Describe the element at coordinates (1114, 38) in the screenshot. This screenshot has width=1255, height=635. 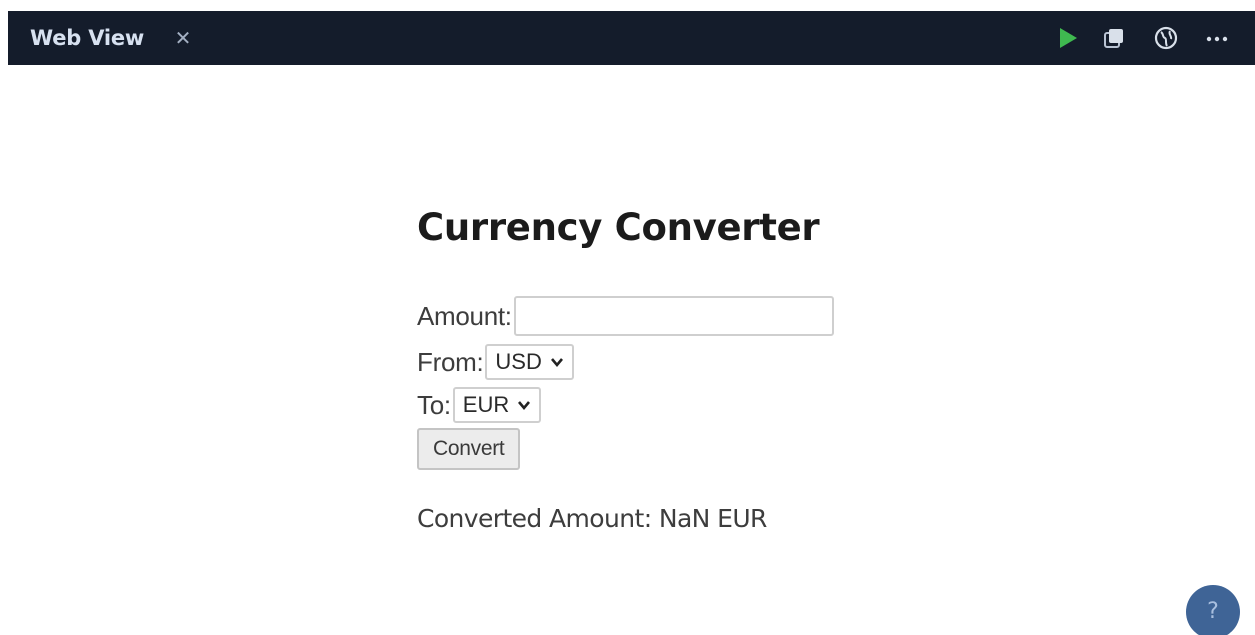
I see `copy-icon` at that location.